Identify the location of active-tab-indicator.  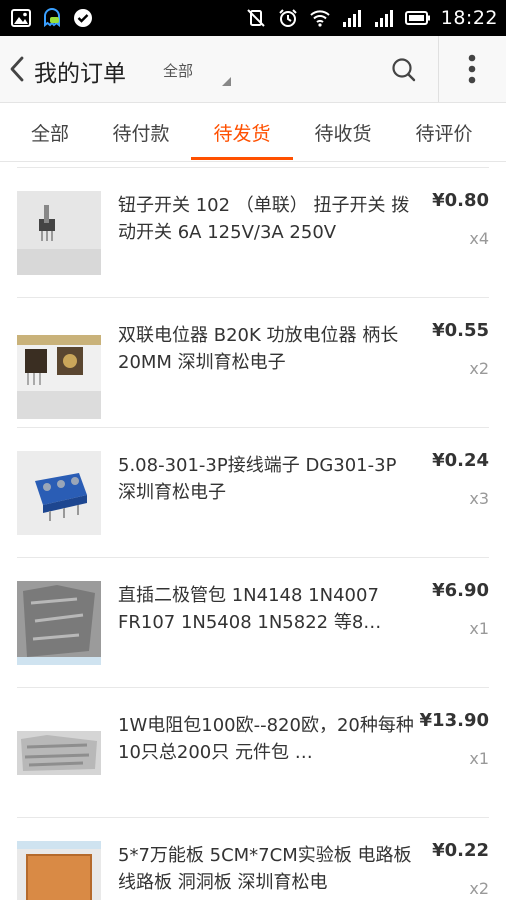
(242, 158).